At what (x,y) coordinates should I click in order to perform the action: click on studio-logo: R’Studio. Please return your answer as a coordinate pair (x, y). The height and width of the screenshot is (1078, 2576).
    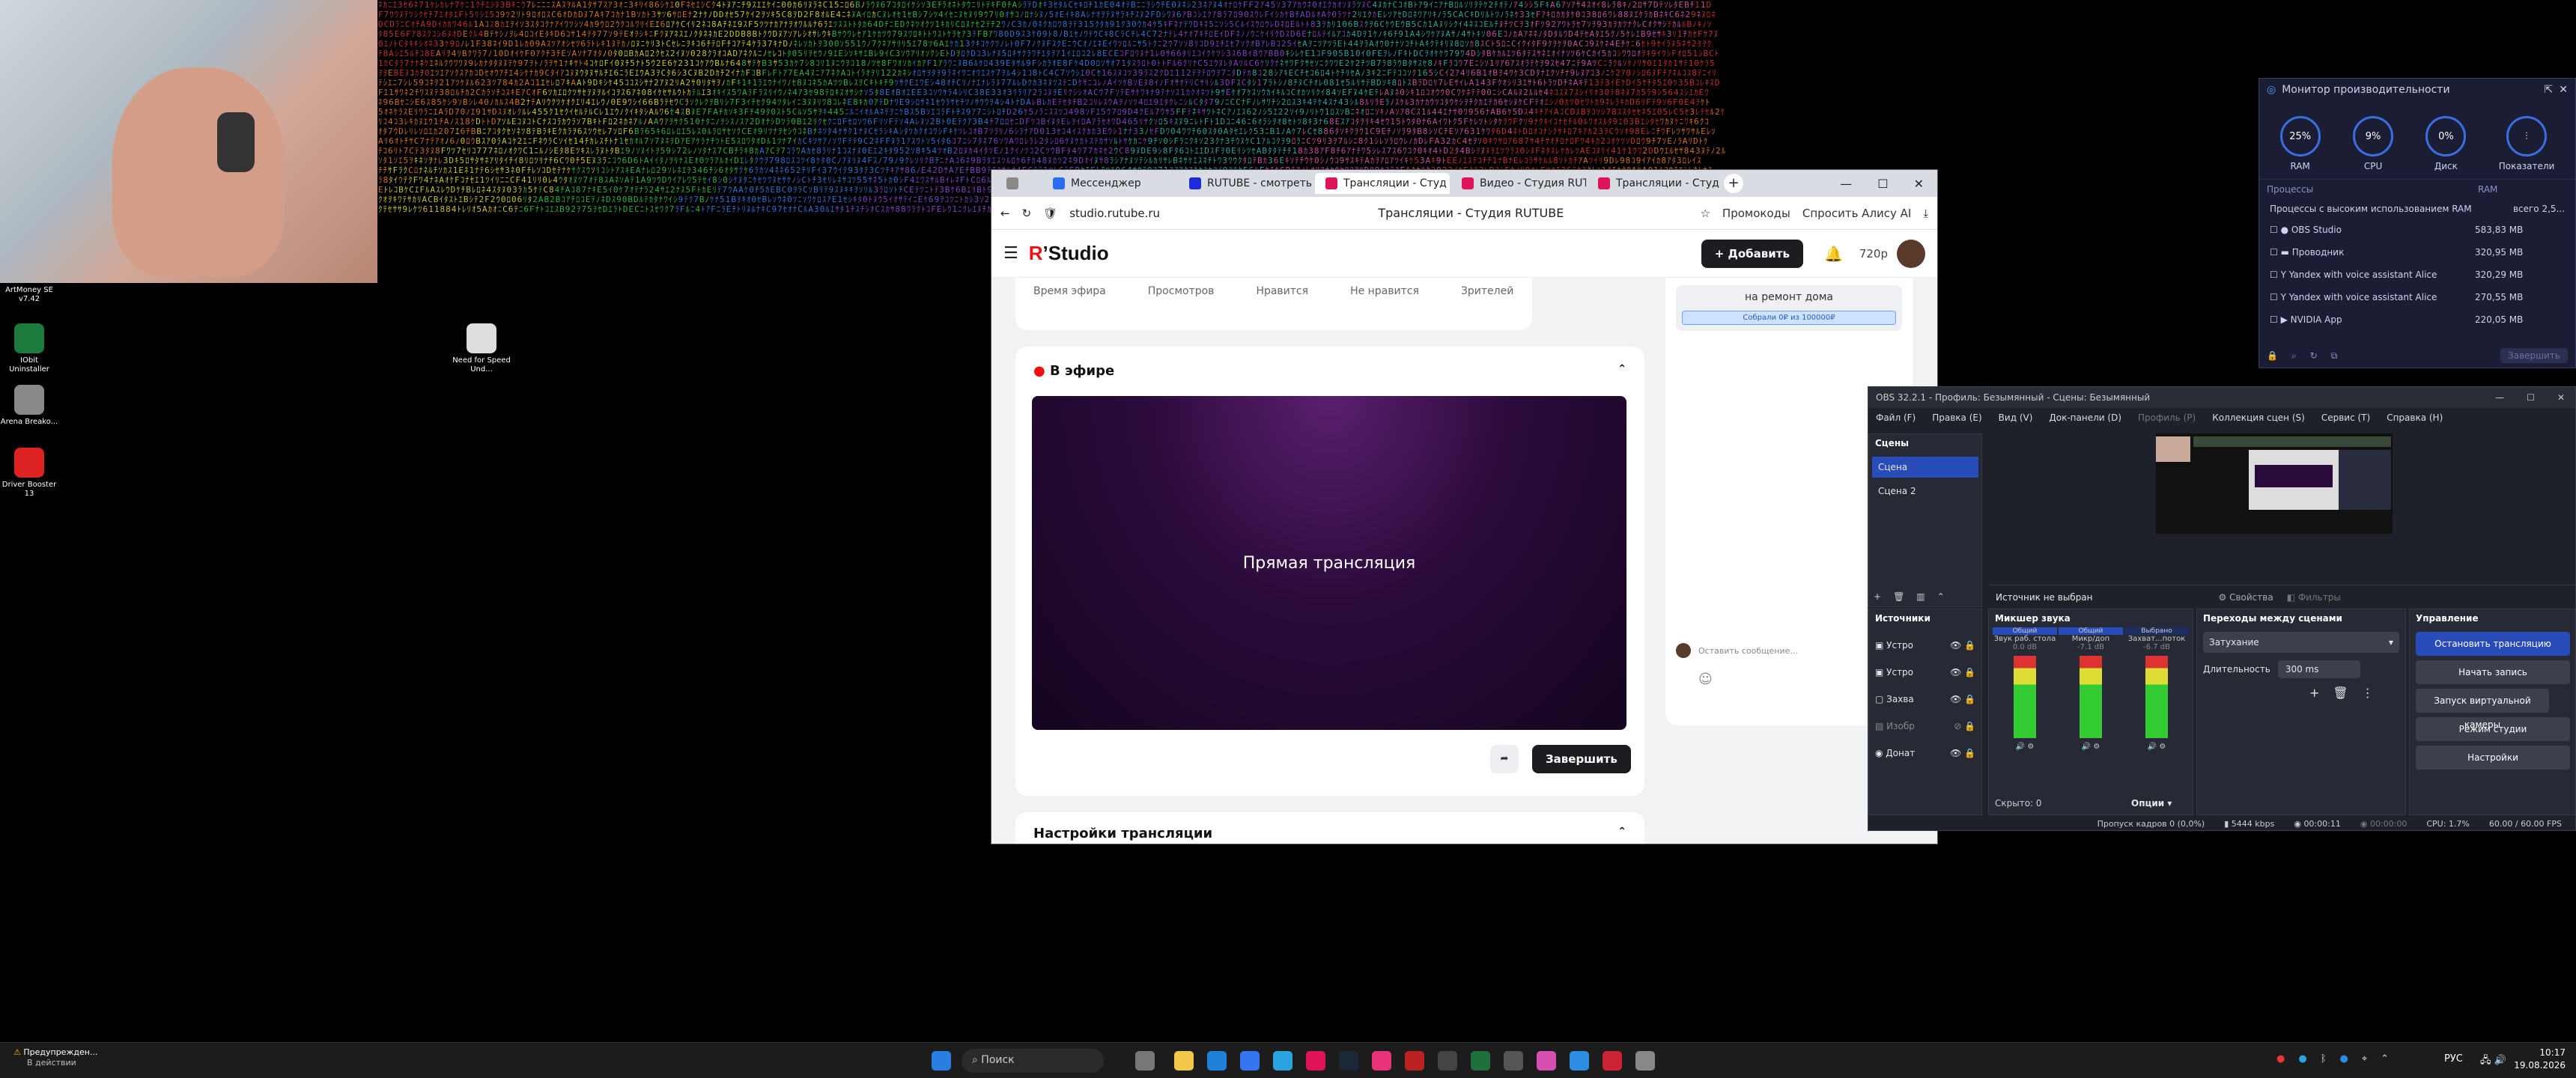
    Looking at the image, I should click on (1069, 253).